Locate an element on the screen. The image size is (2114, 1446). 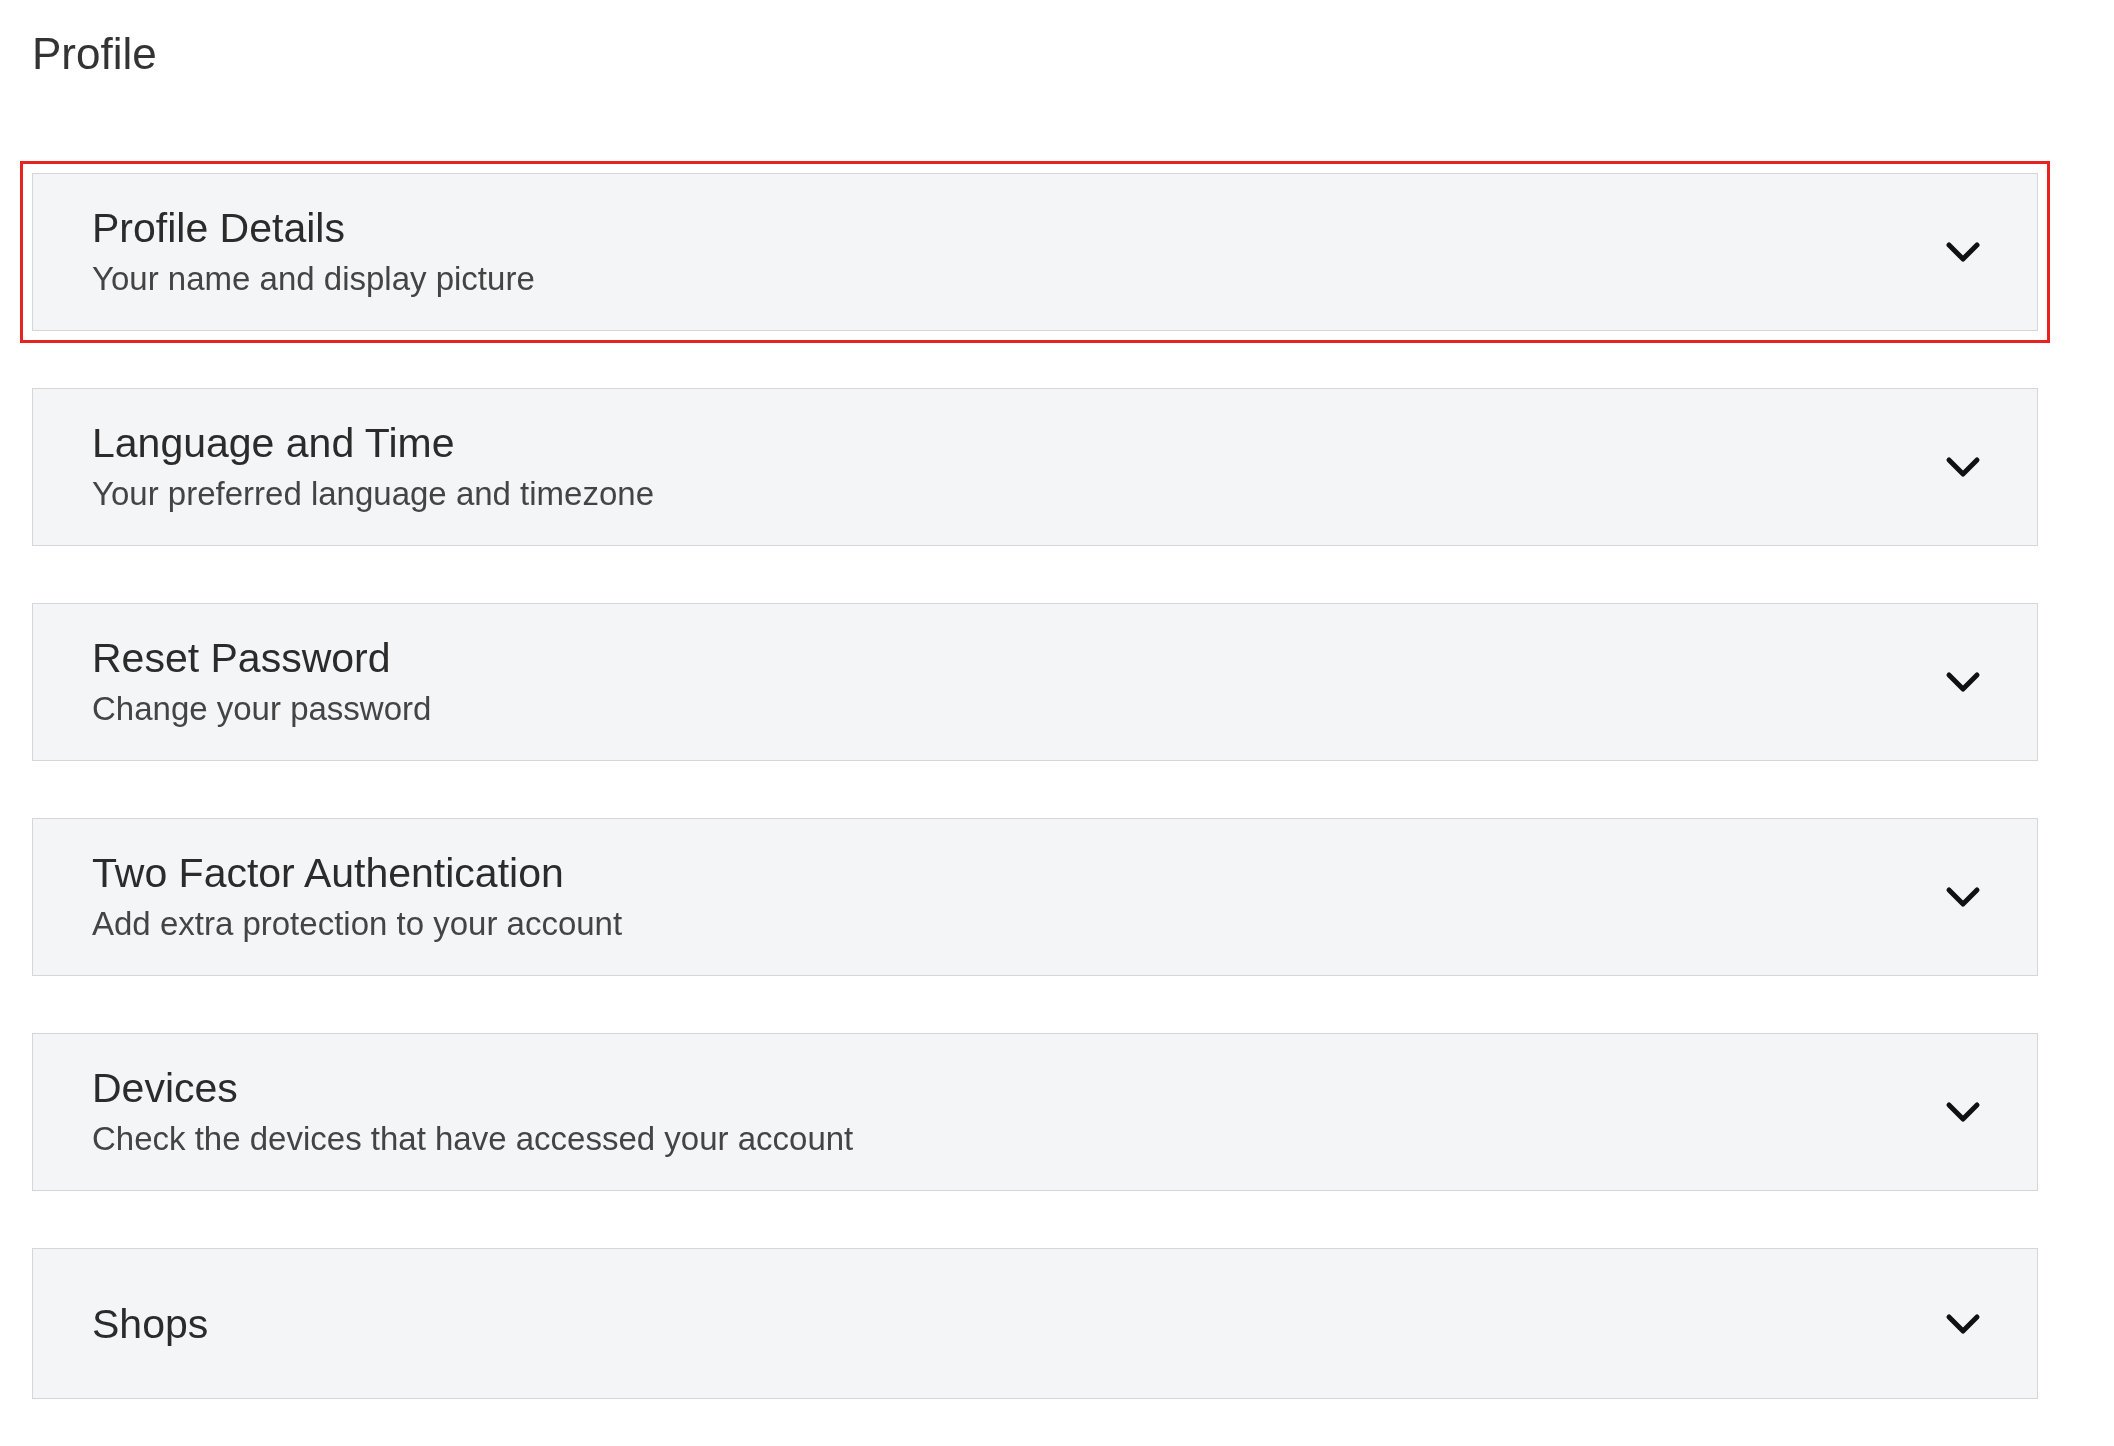
section-title: Reset Password is located at coordinates (242, 658).